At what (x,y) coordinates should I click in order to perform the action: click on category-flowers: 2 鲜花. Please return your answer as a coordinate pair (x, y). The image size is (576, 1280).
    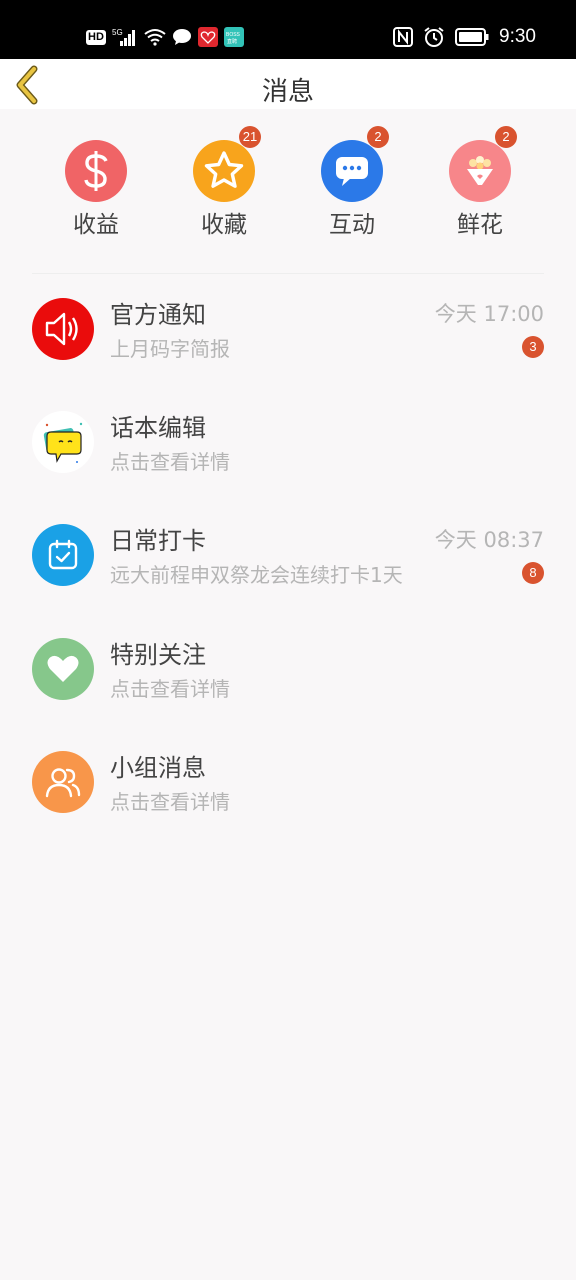
    Looking at the image, I should click on (480, 188).